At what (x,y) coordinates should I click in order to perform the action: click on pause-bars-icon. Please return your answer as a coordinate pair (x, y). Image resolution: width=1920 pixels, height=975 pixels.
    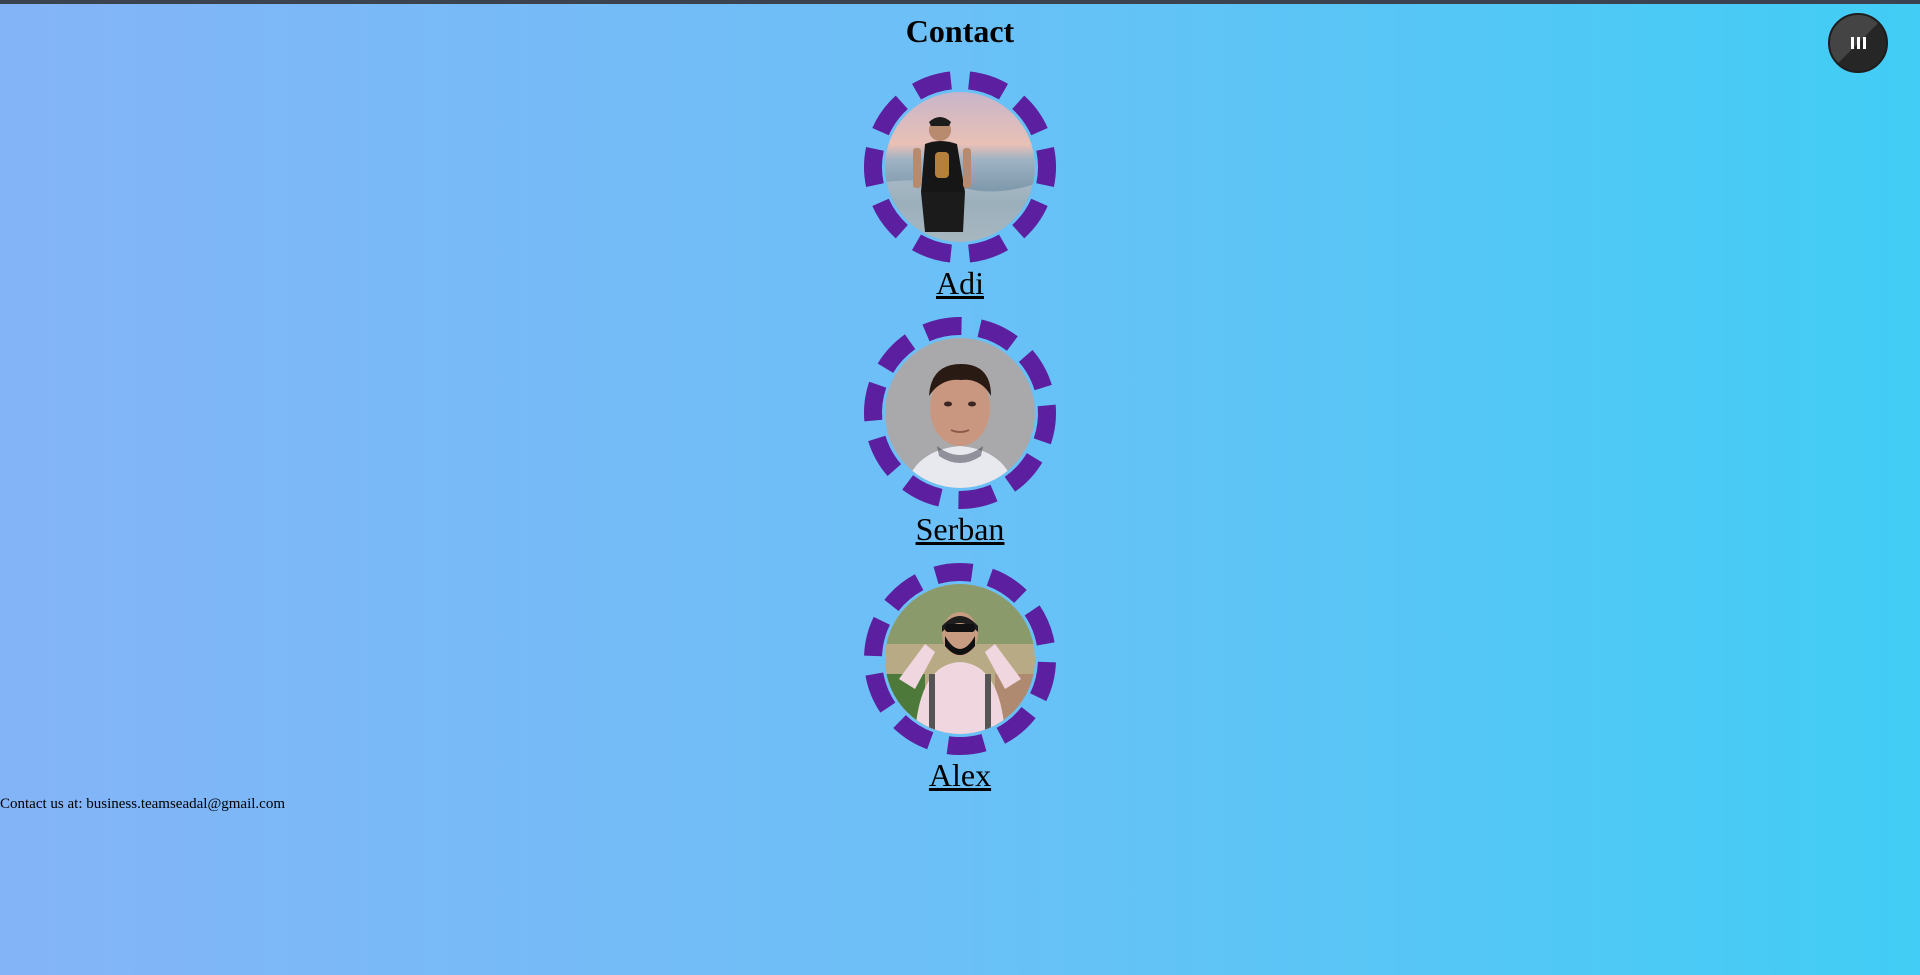
    Looking at the image, I should click on (1858, 43).